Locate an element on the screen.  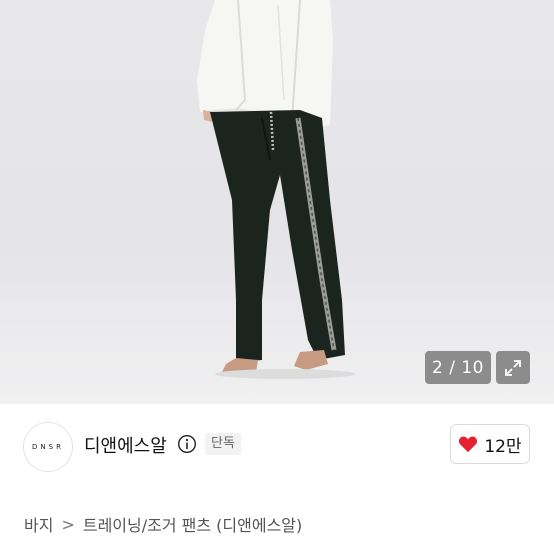
expand-arrows-icon is located at coordinates (513, 367).